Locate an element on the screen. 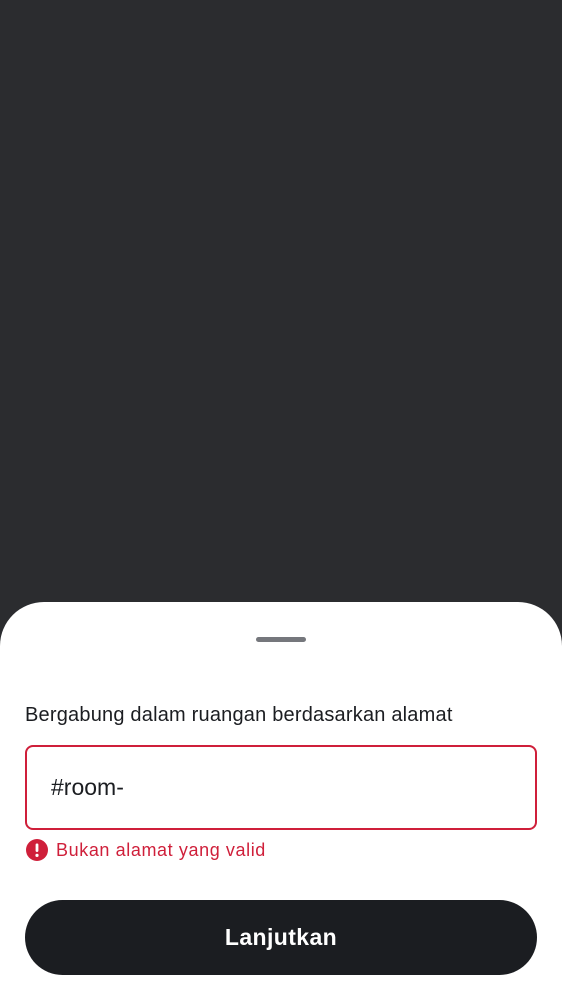 This screenshot has width=562, height=1000. error-message-row: Bukan alamat yang valid is located at coordinates (145, 850).